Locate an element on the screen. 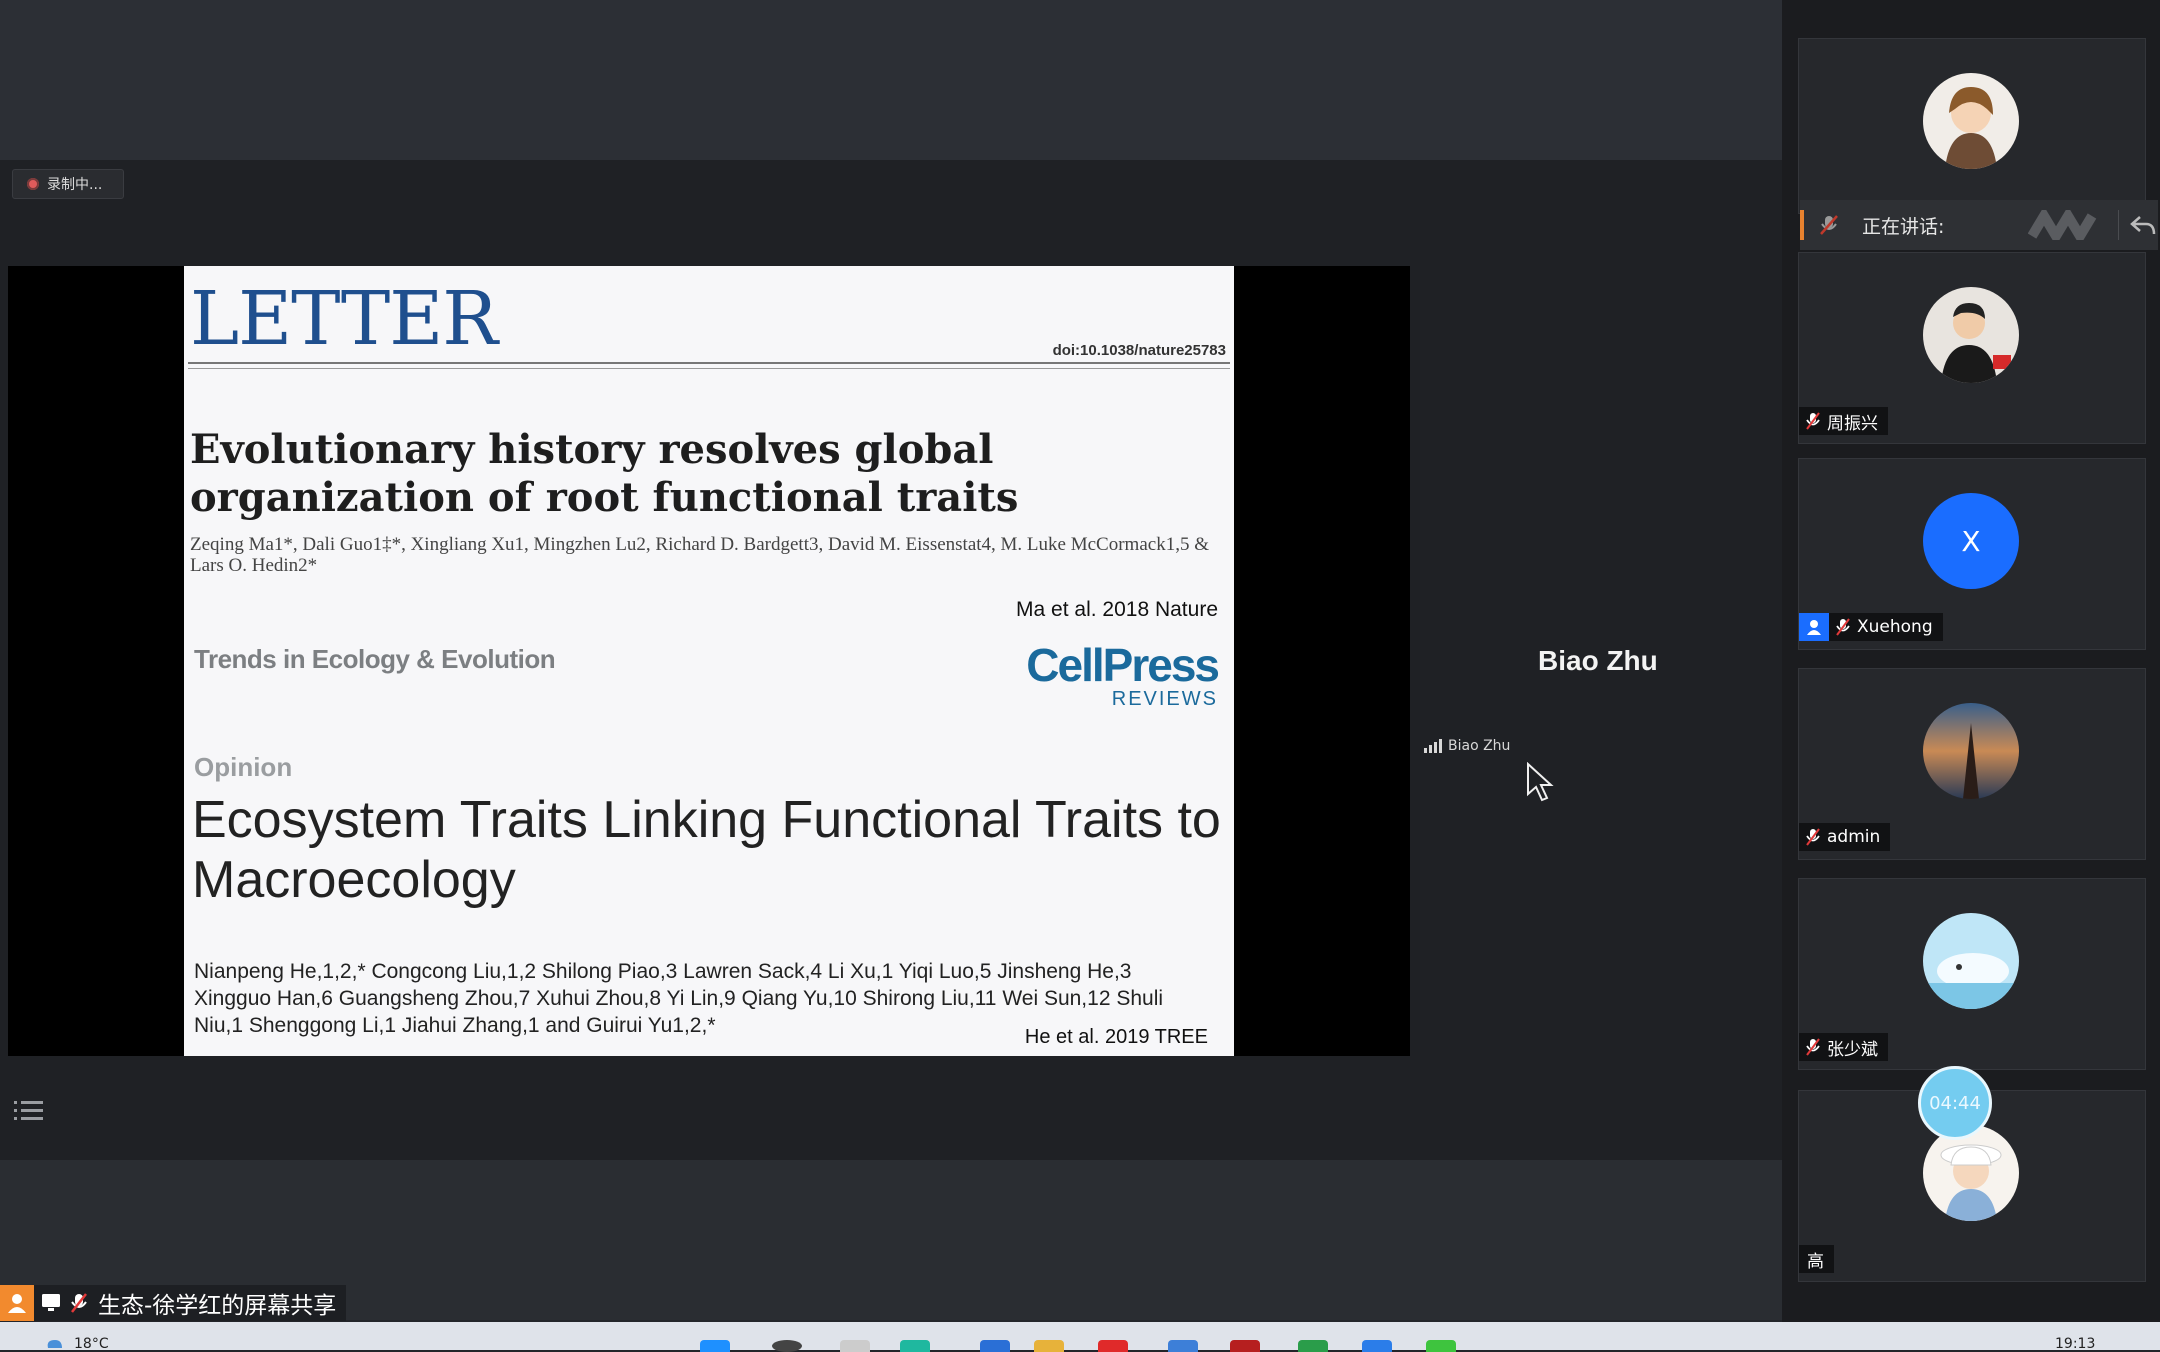  doi-text: doi:10.1038/nature25783 is located at coordinates (1139, 350).